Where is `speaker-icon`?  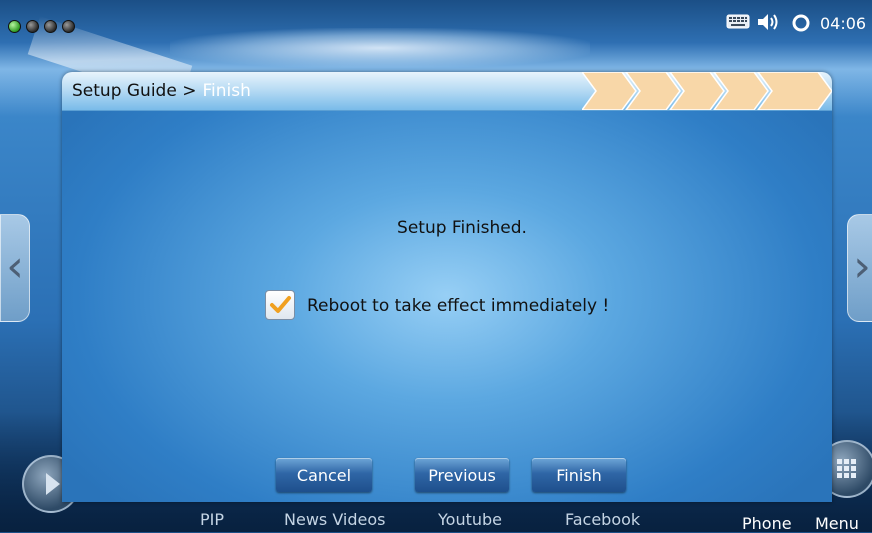 speaker-icon is located at coordinates (768, 24).